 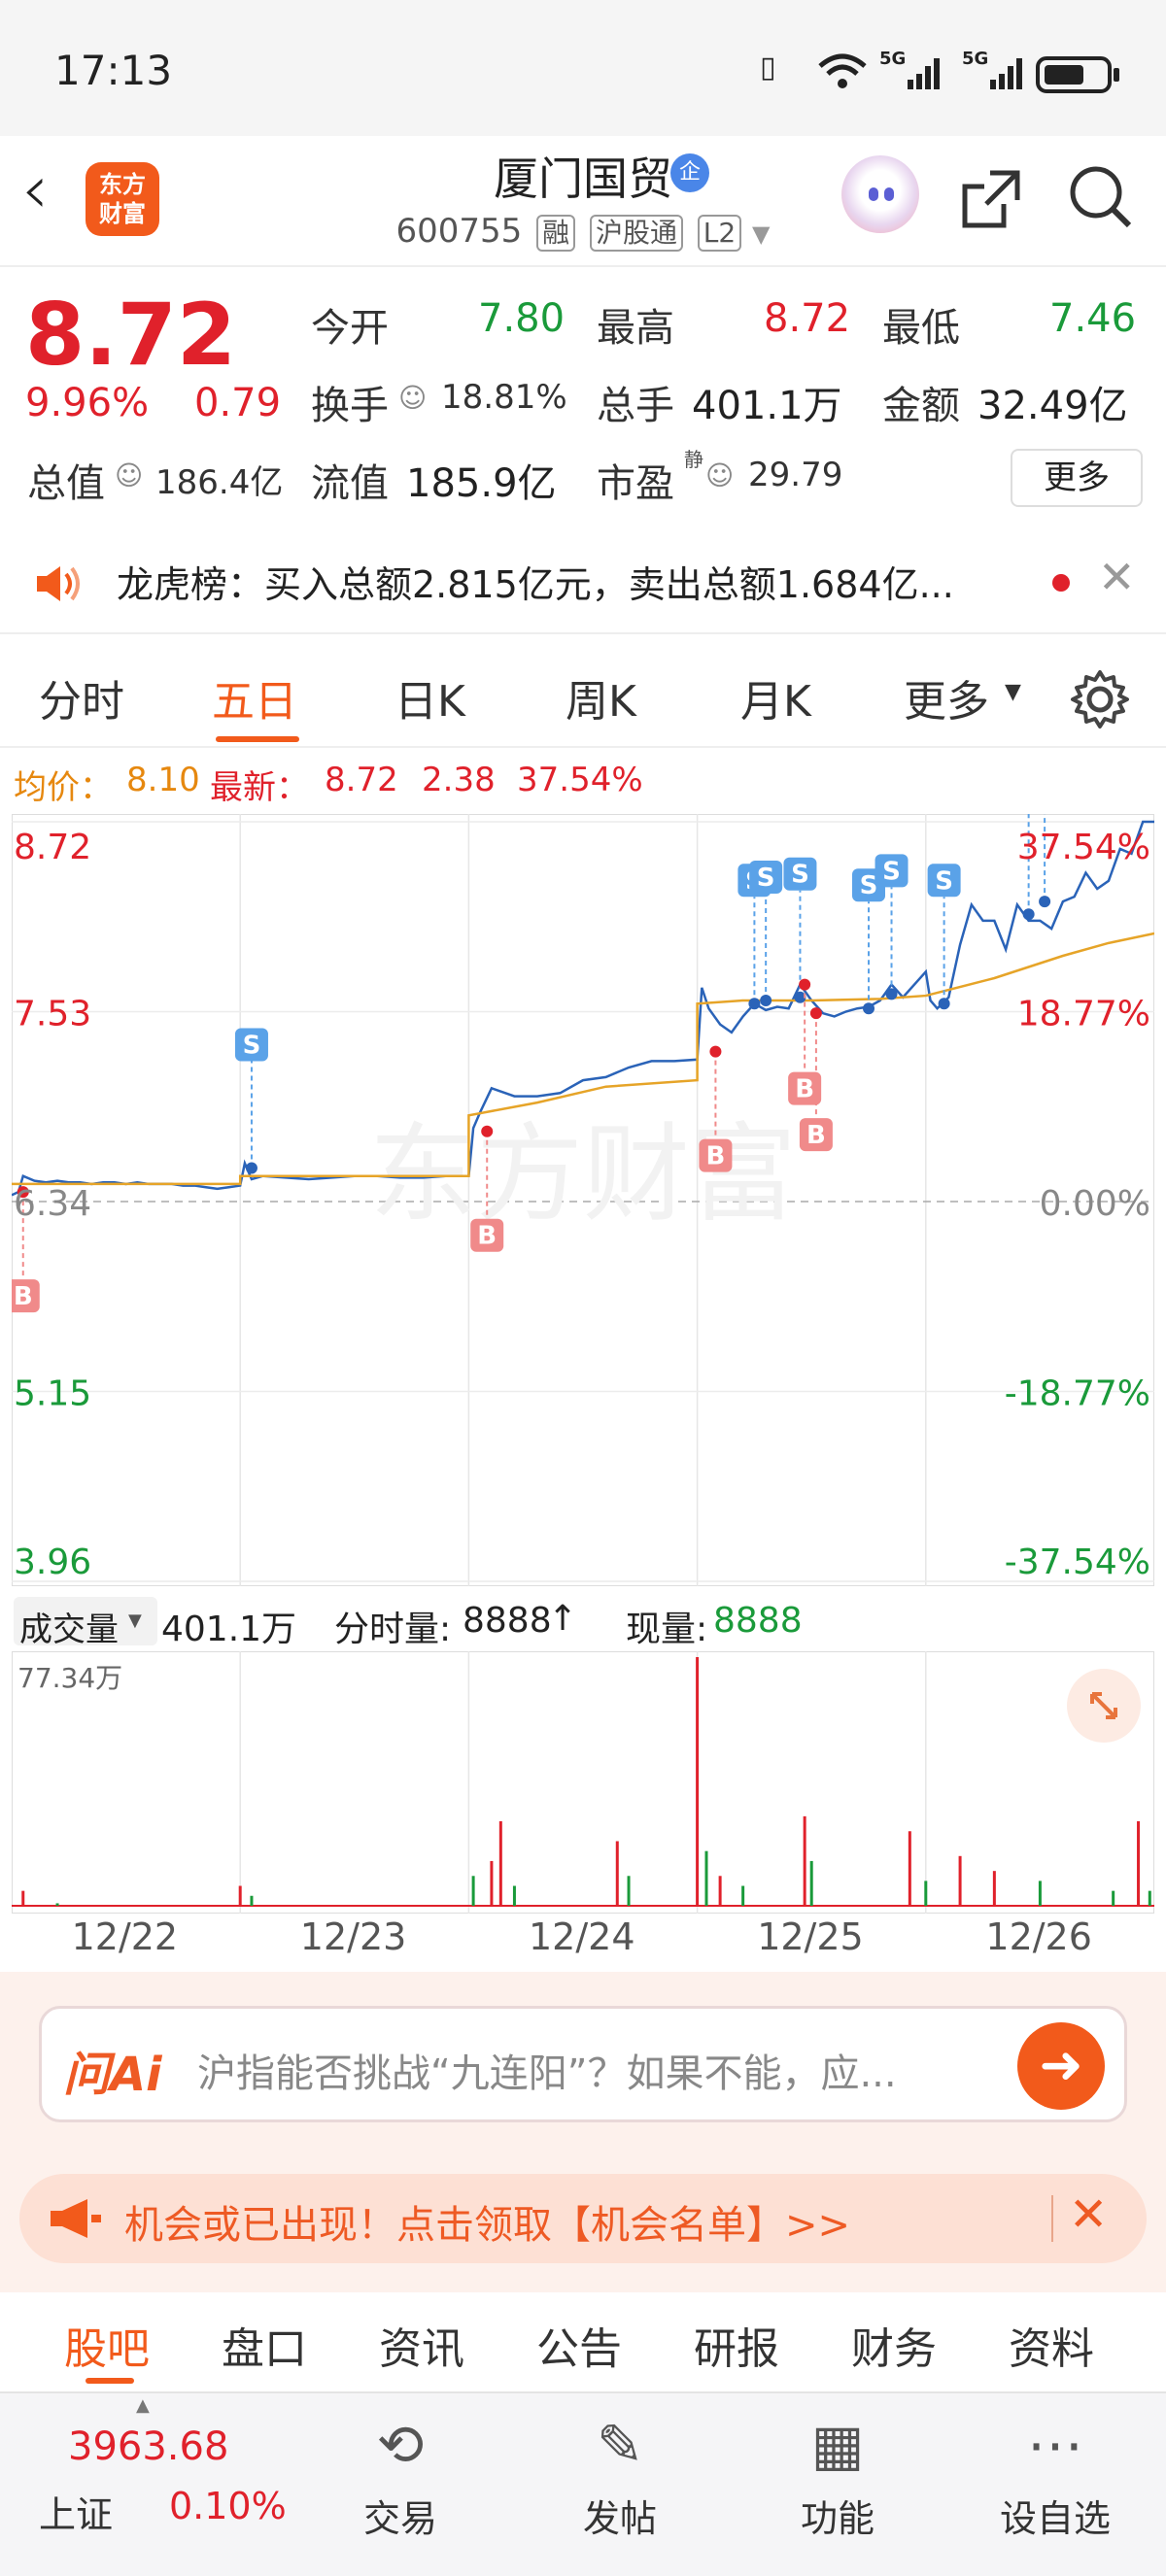 What do you see at coordinates (1095, 1204) in the screenshot?
I see `y-tick-right: 0.00%` at bounding box center [1095, 1204].